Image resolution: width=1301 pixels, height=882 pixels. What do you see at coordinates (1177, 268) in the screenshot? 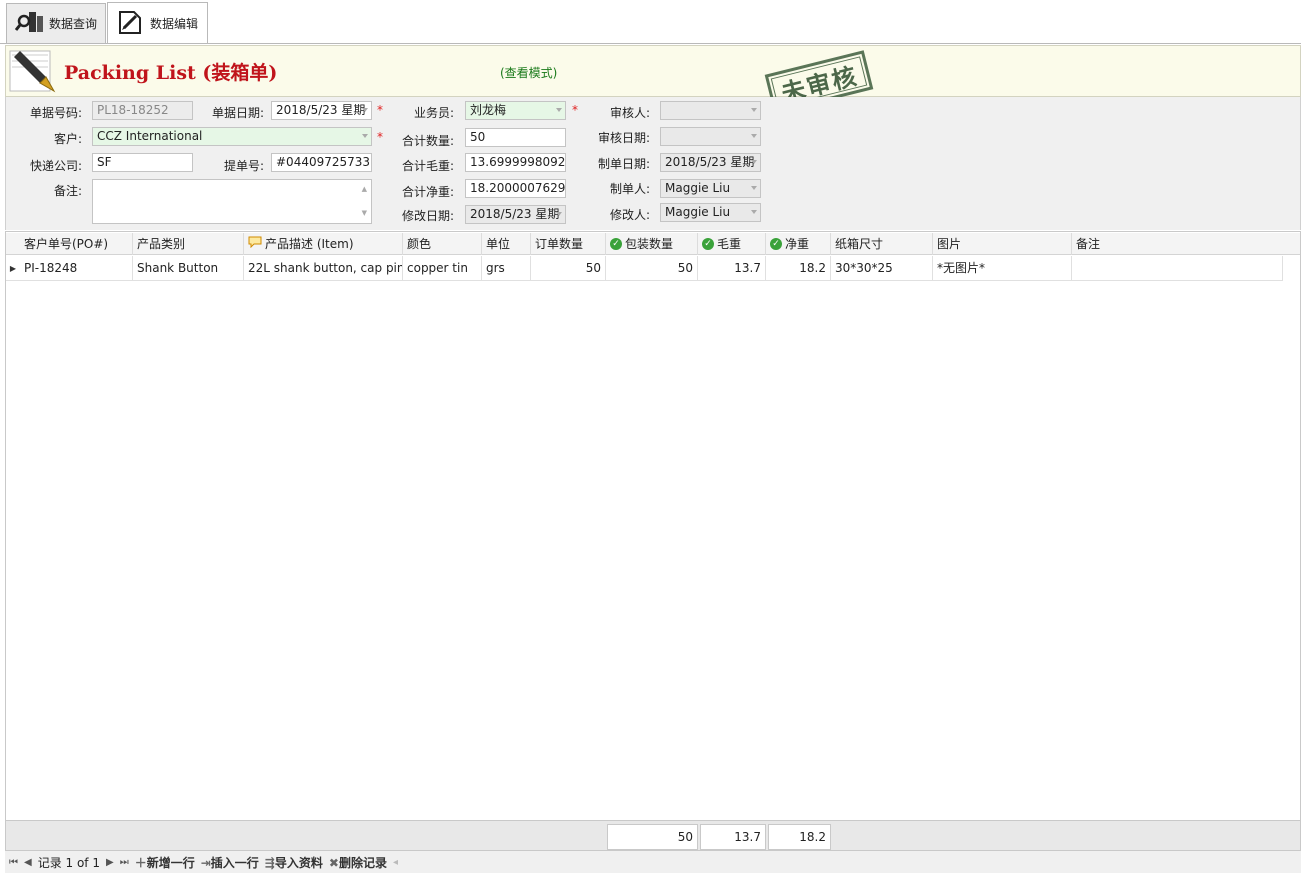
I see `cell-remark` at bounding box center [1177, 268].